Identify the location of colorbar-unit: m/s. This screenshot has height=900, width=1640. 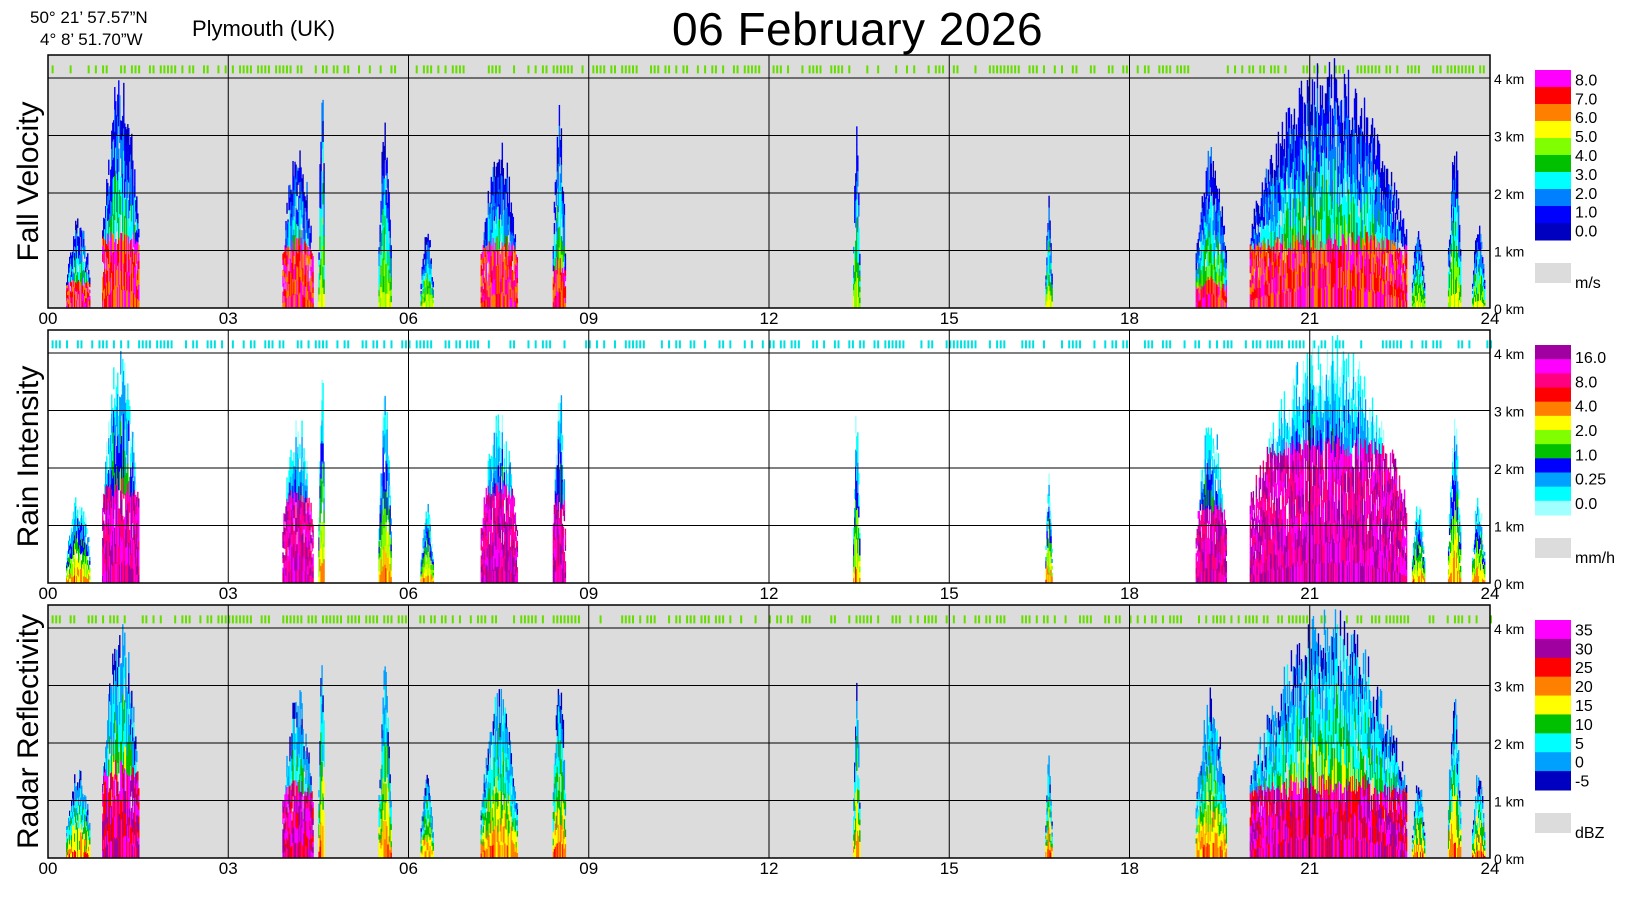
(1588, 283).